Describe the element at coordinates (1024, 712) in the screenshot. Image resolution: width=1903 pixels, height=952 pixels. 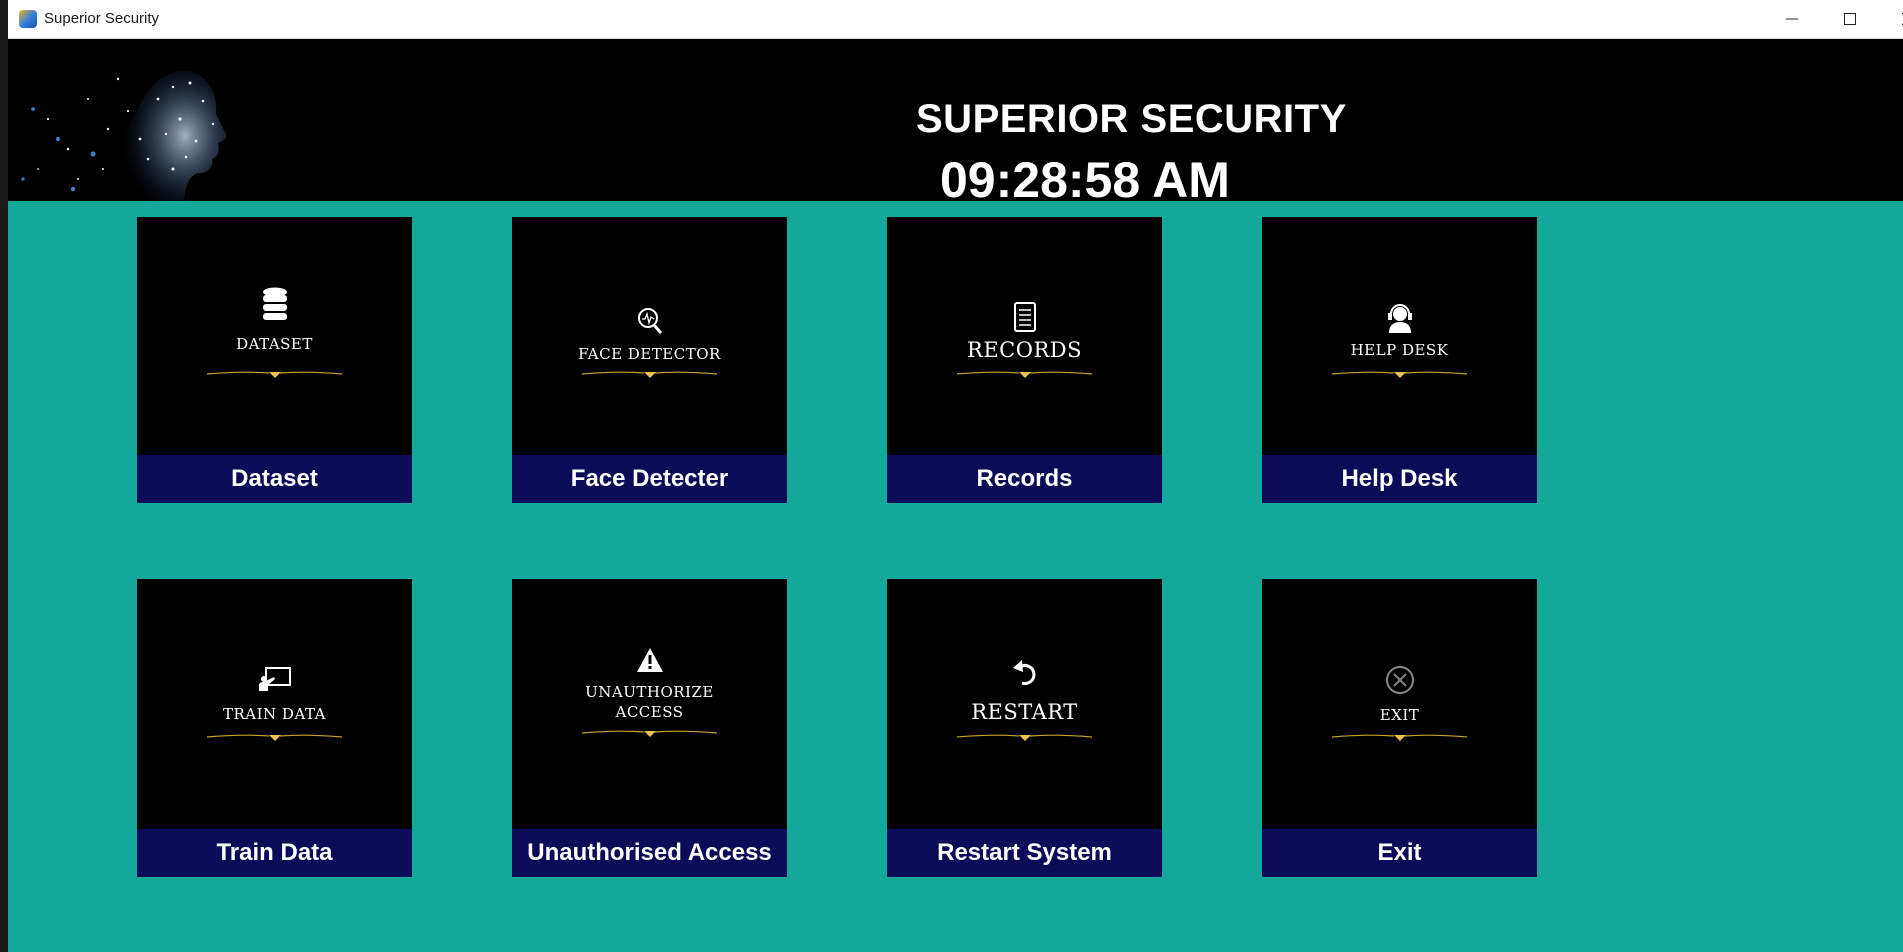
I see `restart-tile-label: RESTART` at that location.